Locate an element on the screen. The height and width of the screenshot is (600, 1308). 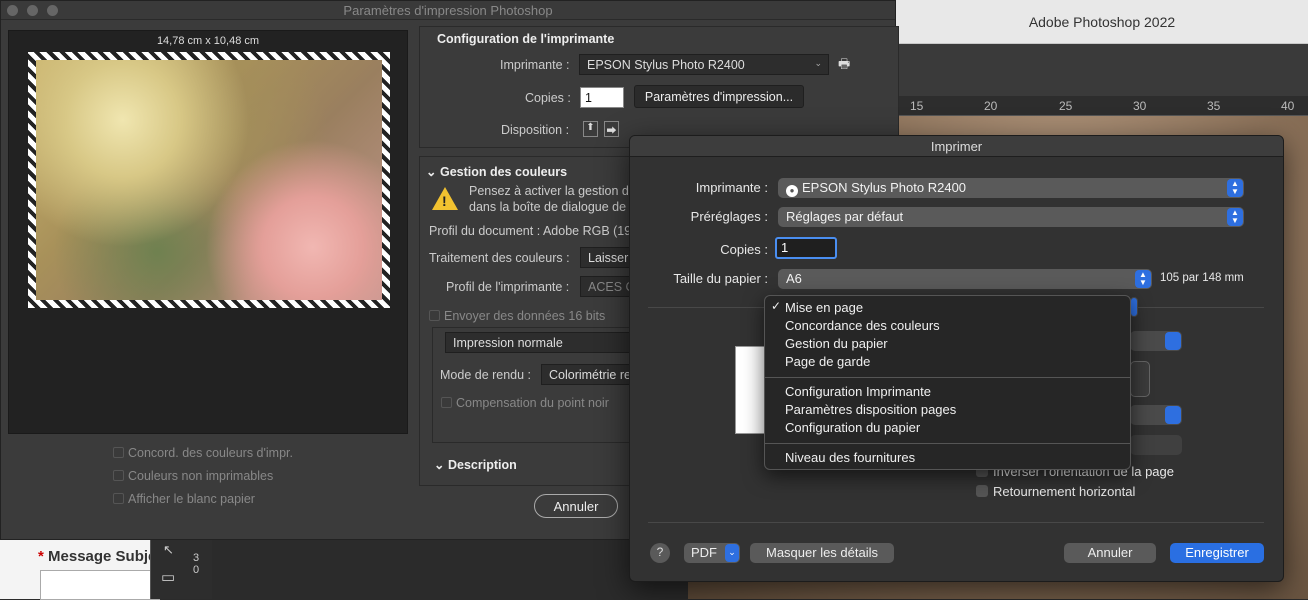
add-printer-icon: 🖶 is located at coordinates (844, 66).